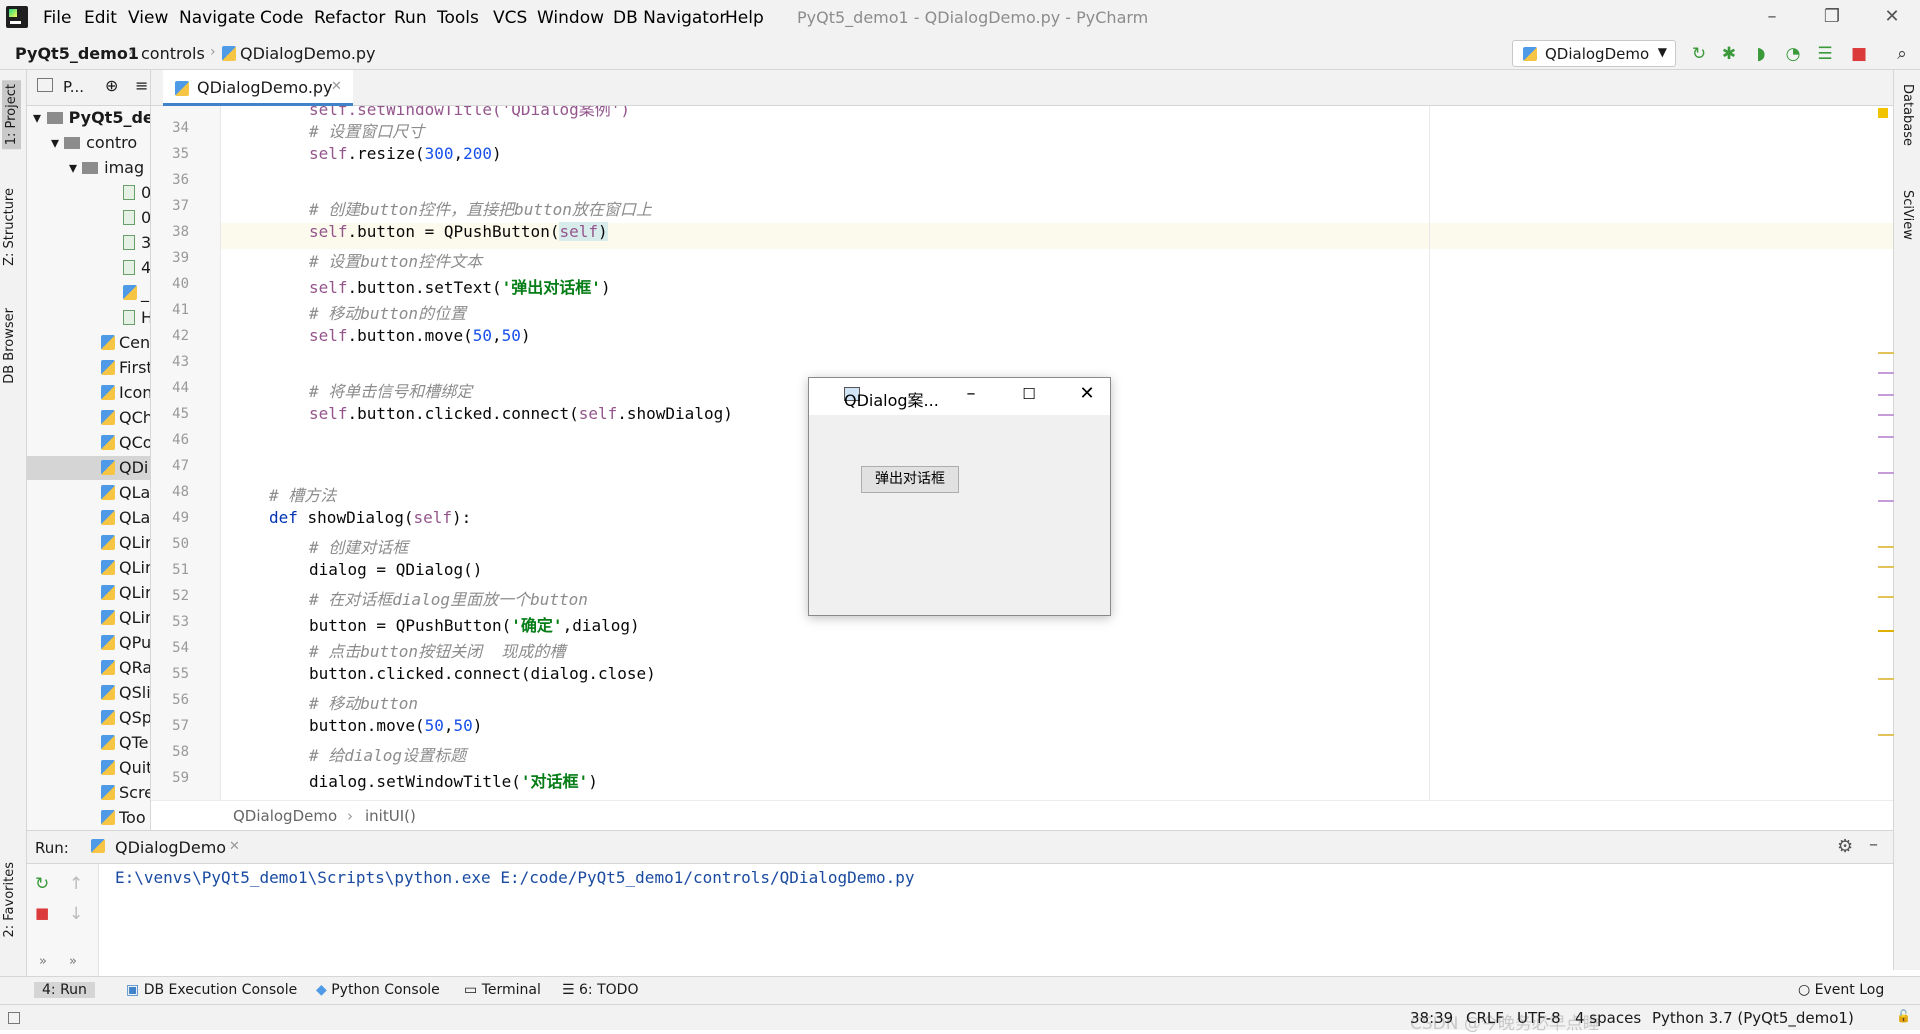 This screenshot has width=1920, height=1034. I want to click on tree-item: H, so click(136, 317).